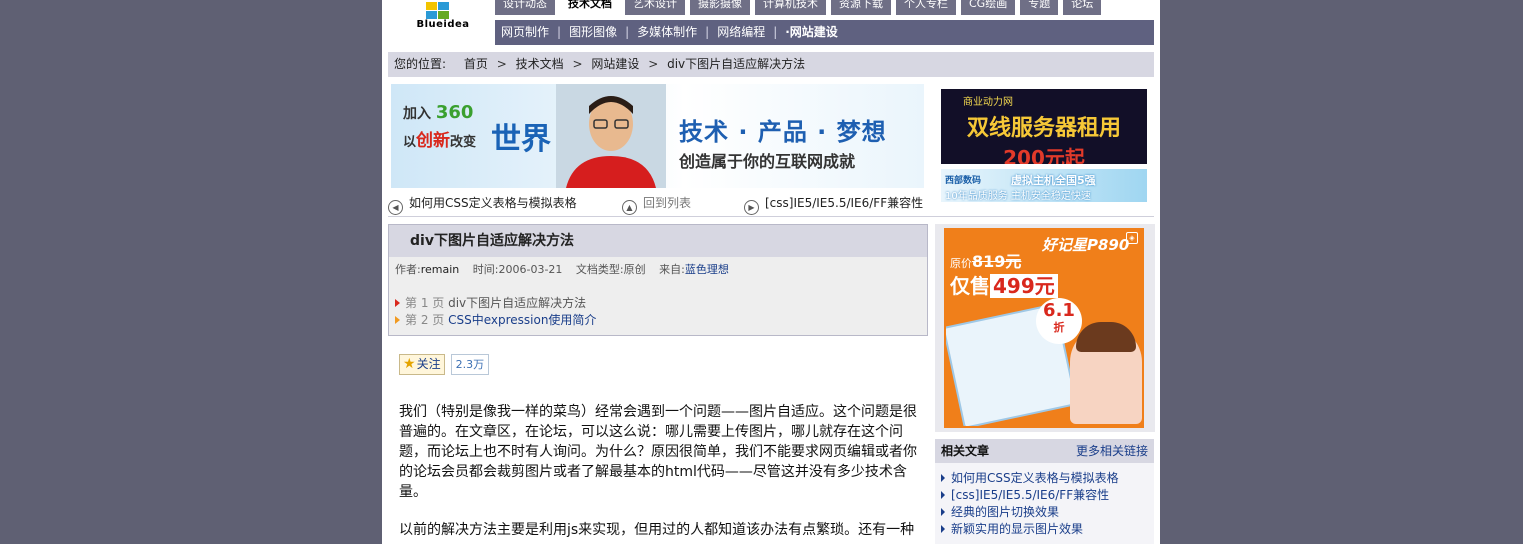 The width and height of the screenshot is (1523, 544). I want to click on next-article-title: [css]IE5/IE5.5/IE6/FF兼容性, so click(844, 203).